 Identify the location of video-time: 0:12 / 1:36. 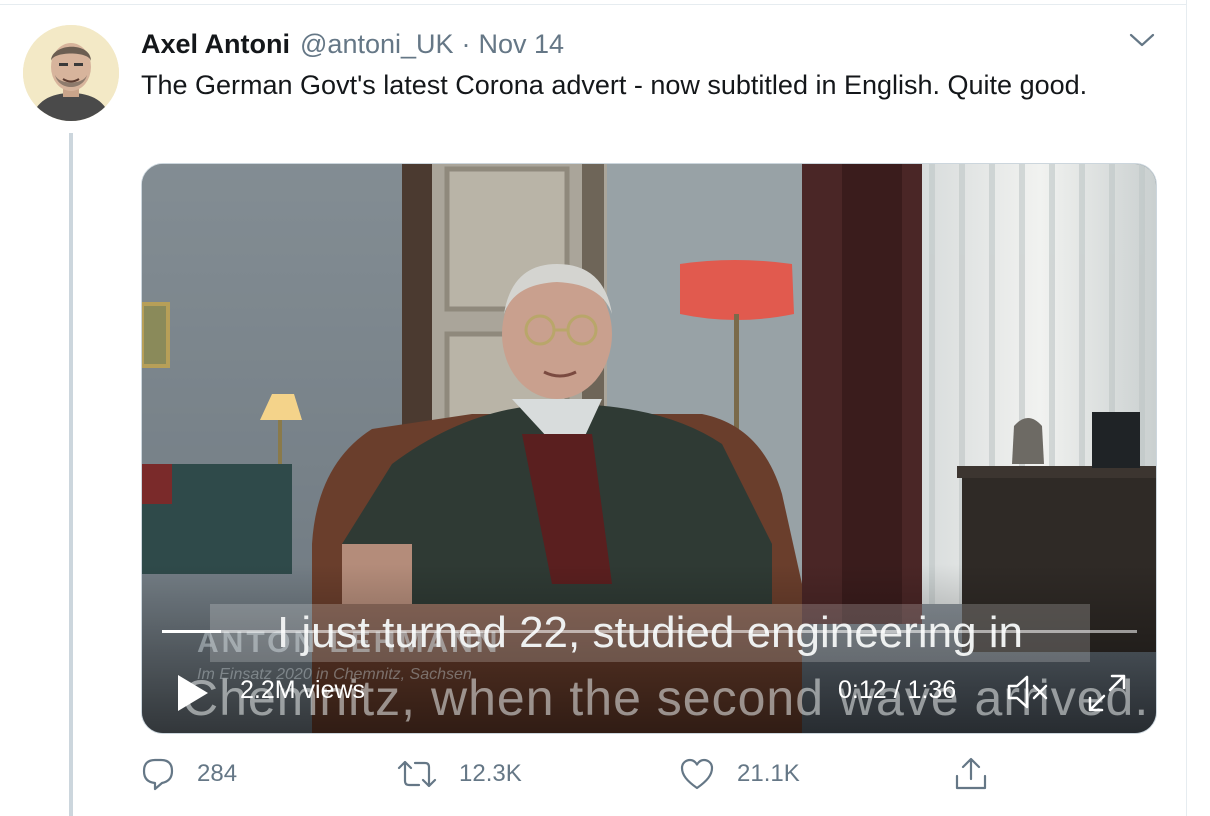
(897, 690).